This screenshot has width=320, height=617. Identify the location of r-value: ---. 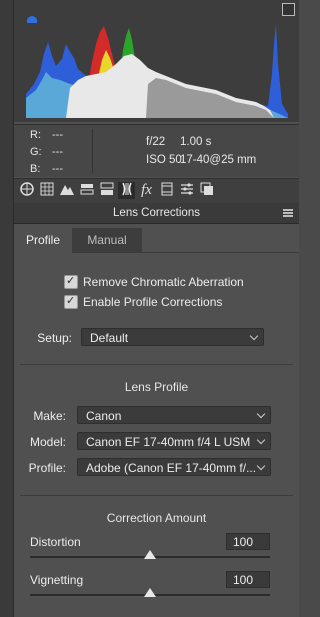
(57, 135).